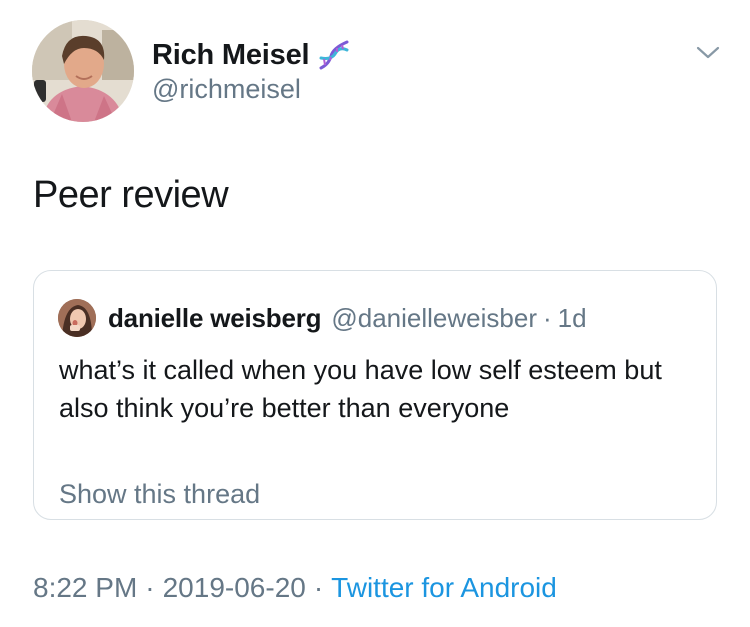 This screenshot has width=750, height=627. Describe the element at coordinates (708, 52) in the screenshot. I see `chevron-down-icon` at that location.